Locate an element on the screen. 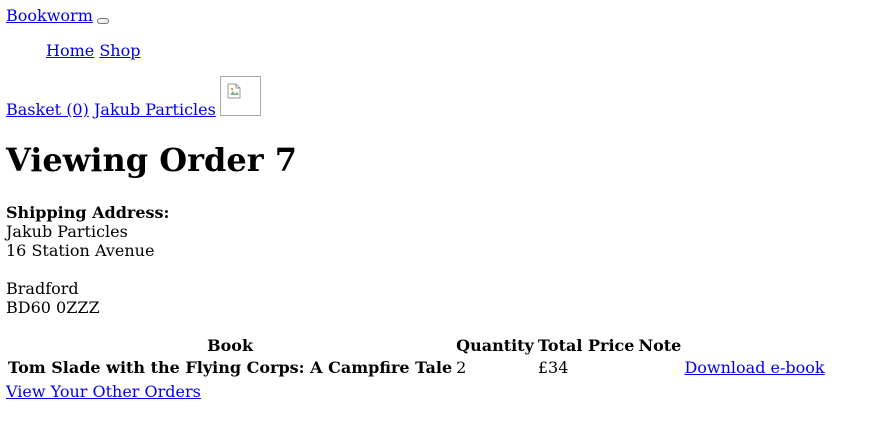  user-profile-link: Jakub Particles is located at coordinates (155, 110).